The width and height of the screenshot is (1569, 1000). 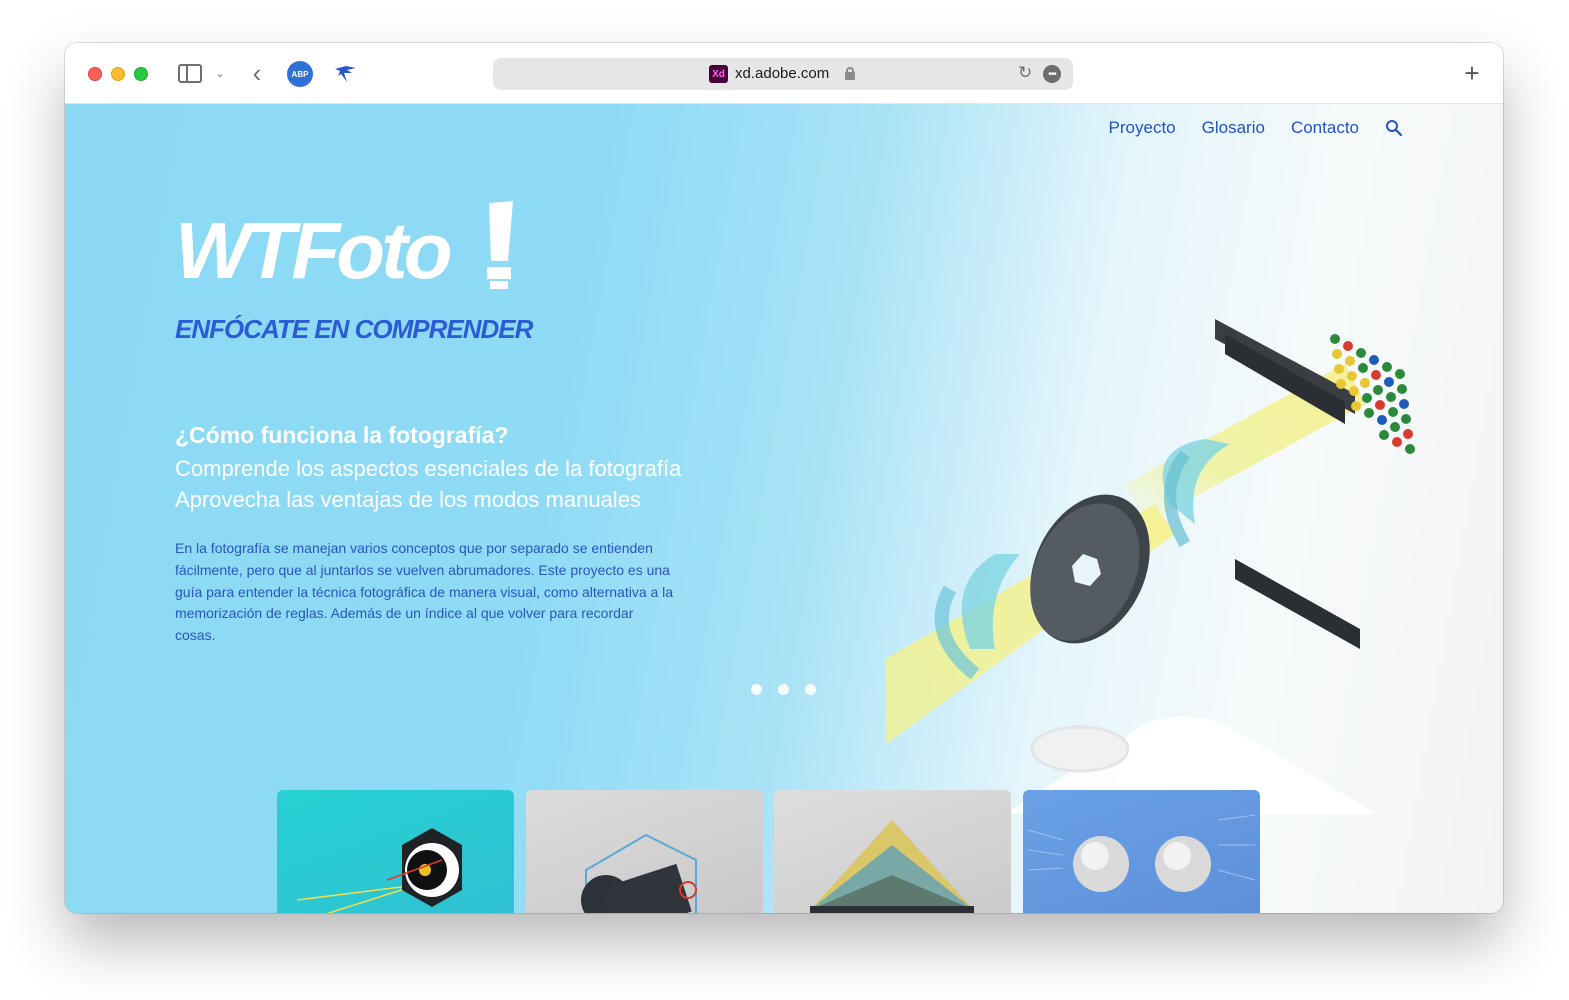 What do you see at coordinates (1025, 73) in the screenshot?
I see `reload-icon: ↻` at bounding box center [1025, 73].